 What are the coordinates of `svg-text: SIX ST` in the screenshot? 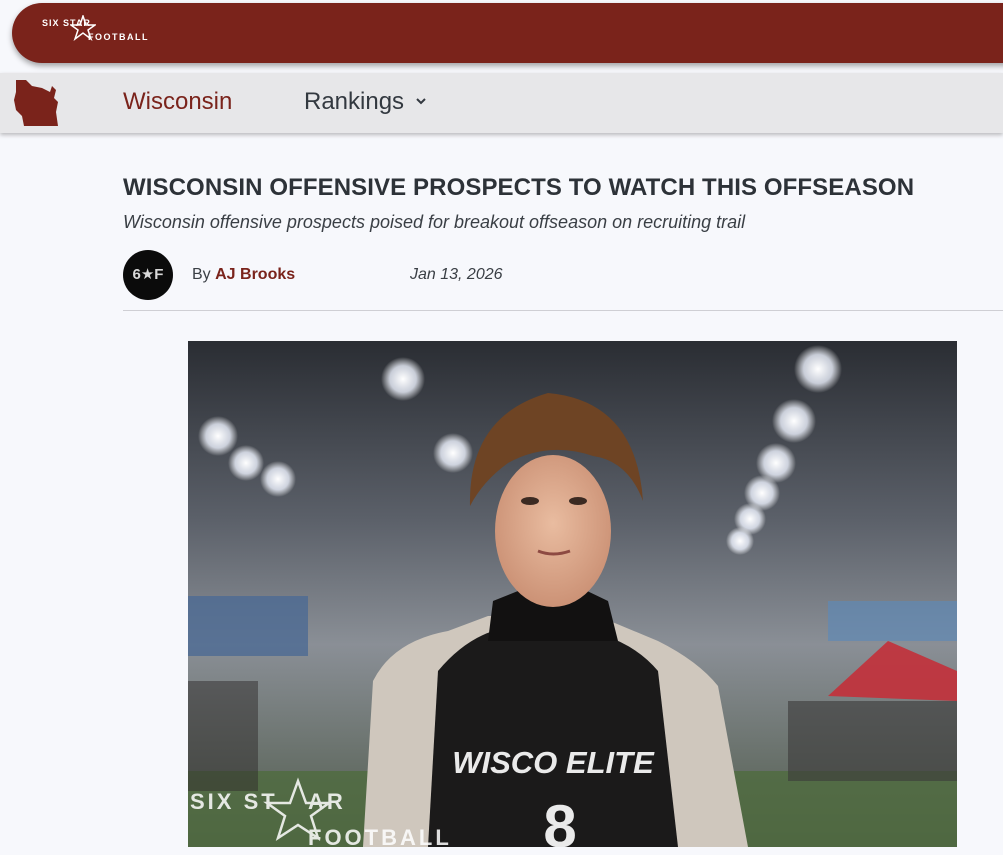 It's located at (234, 801).